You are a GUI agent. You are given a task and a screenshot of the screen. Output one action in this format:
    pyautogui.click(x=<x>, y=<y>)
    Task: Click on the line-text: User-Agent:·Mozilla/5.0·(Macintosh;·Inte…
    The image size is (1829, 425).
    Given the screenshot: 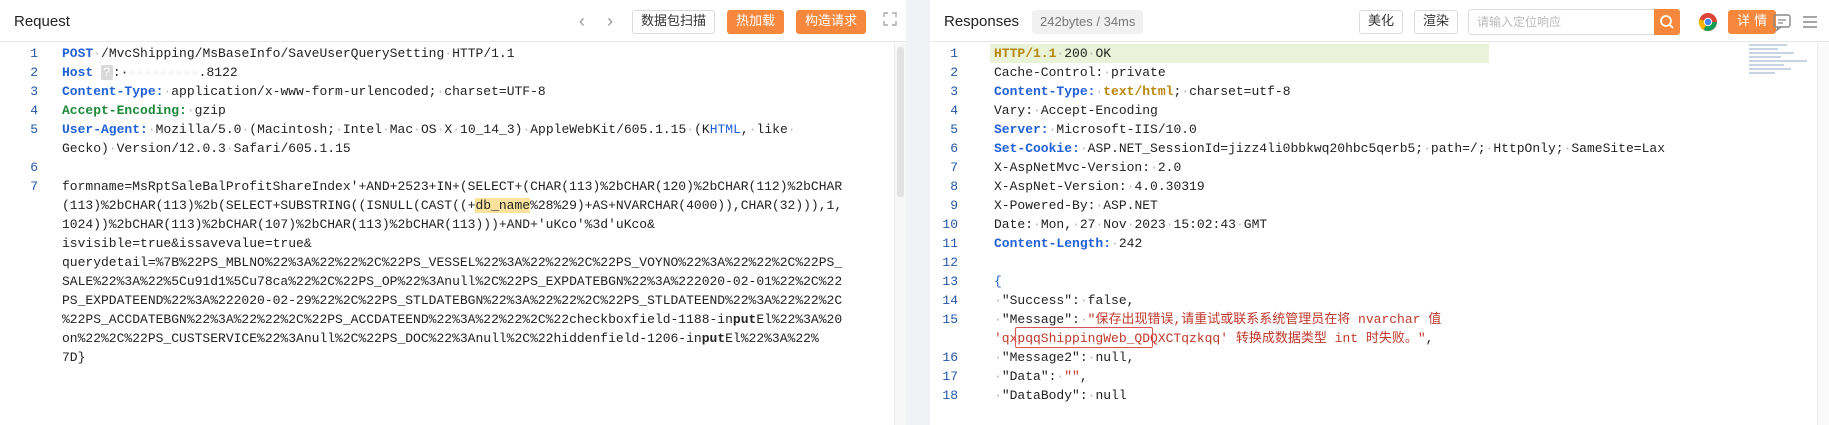 What is the action you would take?
    pyautogui.click(x=429, y=129)
    